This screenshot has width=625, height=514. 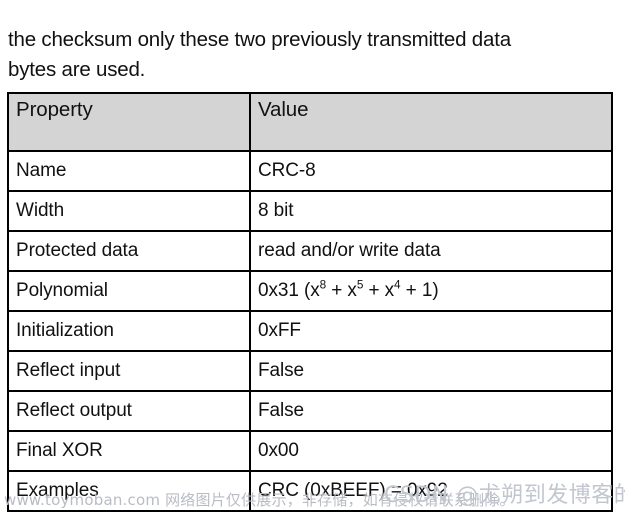 What do you see at coordinates (431, 211) in the screenshot?
I see `cell-value: 8 bit` at bounding box center [431, 211].